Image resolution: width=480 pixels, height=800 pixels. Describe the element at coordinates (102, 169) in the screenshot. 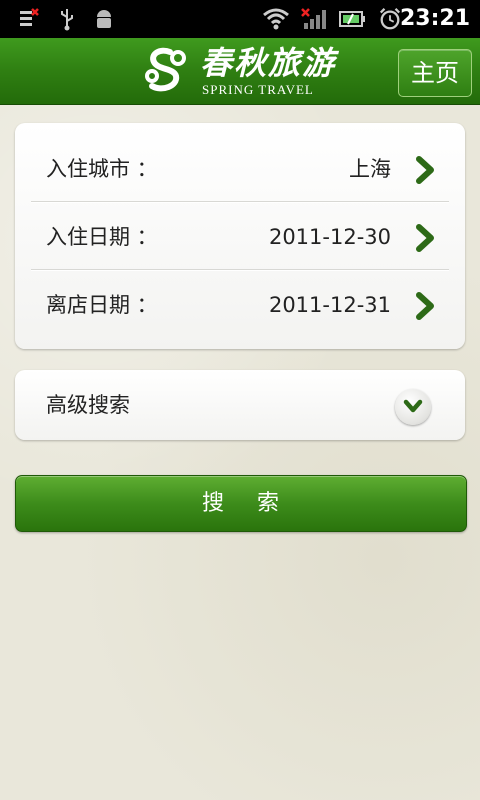

I see `checkin-city-label: 入住城市 ：` at that location.